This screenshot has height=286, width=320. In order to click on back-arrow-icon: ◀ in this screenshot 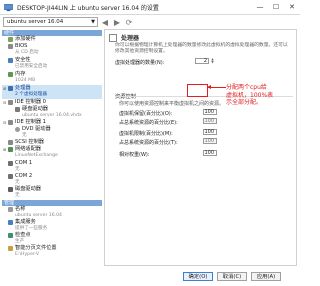, I will do `click(105, 22)`.